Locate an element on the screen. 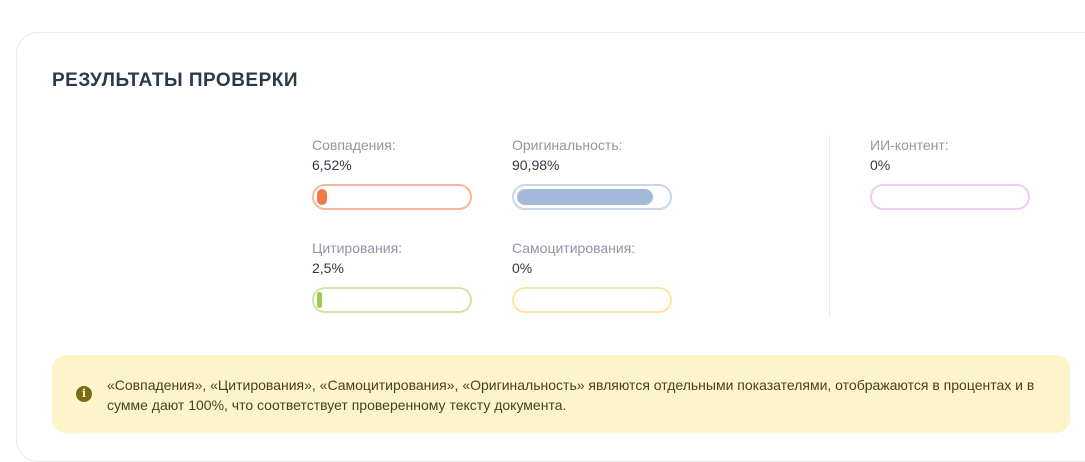 This screenshot has width=1085, height=462. info-icon: i is located at coordinates (84, 394).